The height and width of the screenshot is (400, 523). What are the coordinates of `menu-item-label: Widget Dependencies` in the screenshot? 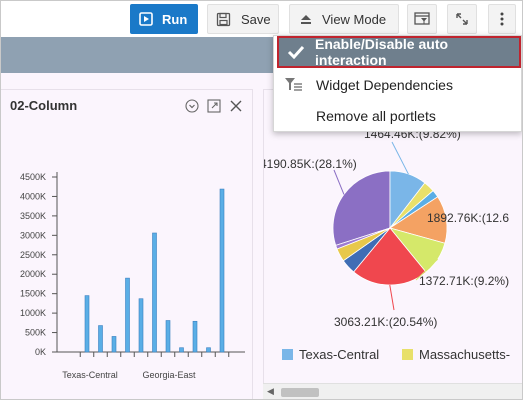 It's located at (384, 85).